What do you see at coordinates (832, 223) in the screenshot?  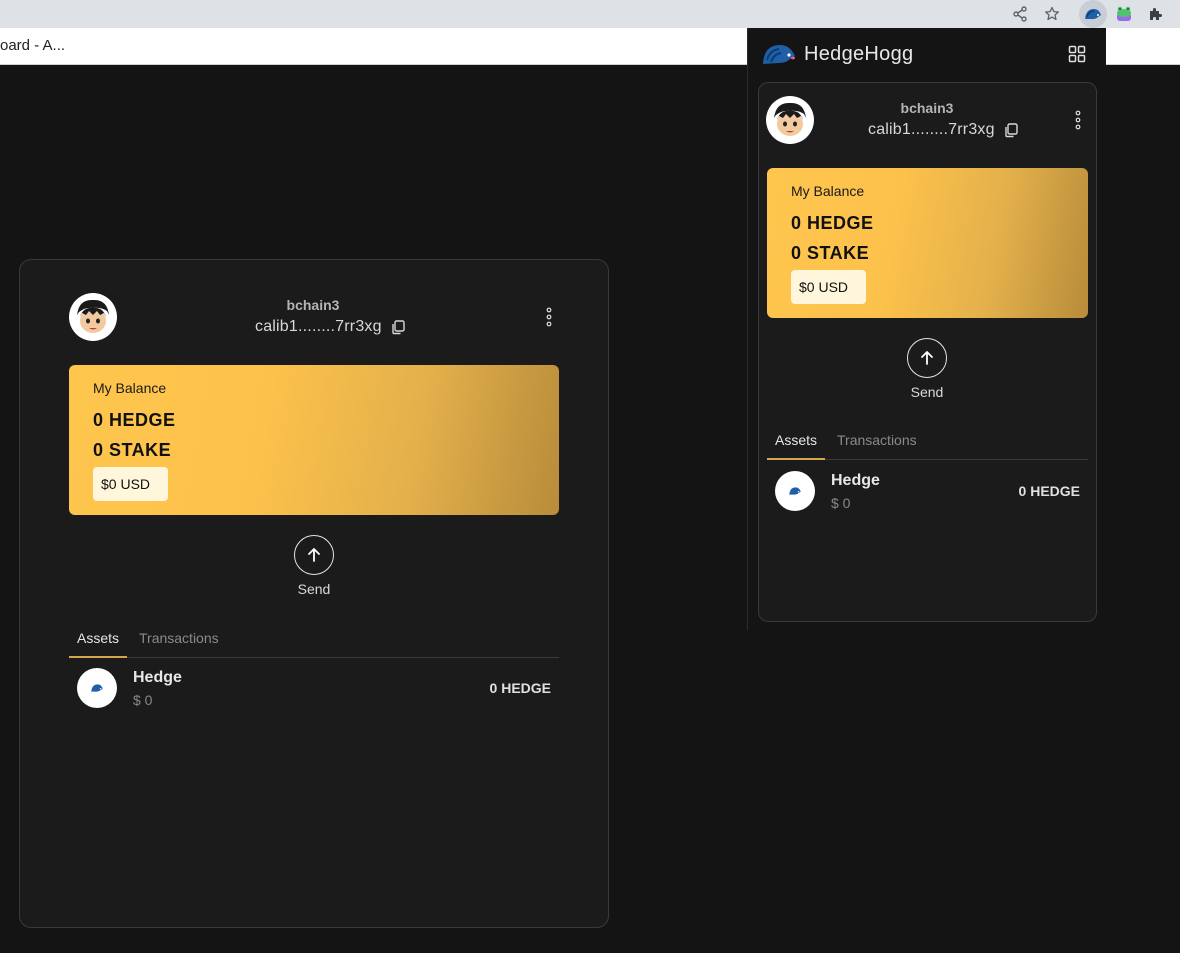 I see `popup-hedge-balance: 0 HEDGE` at bounding box center [832, 223].